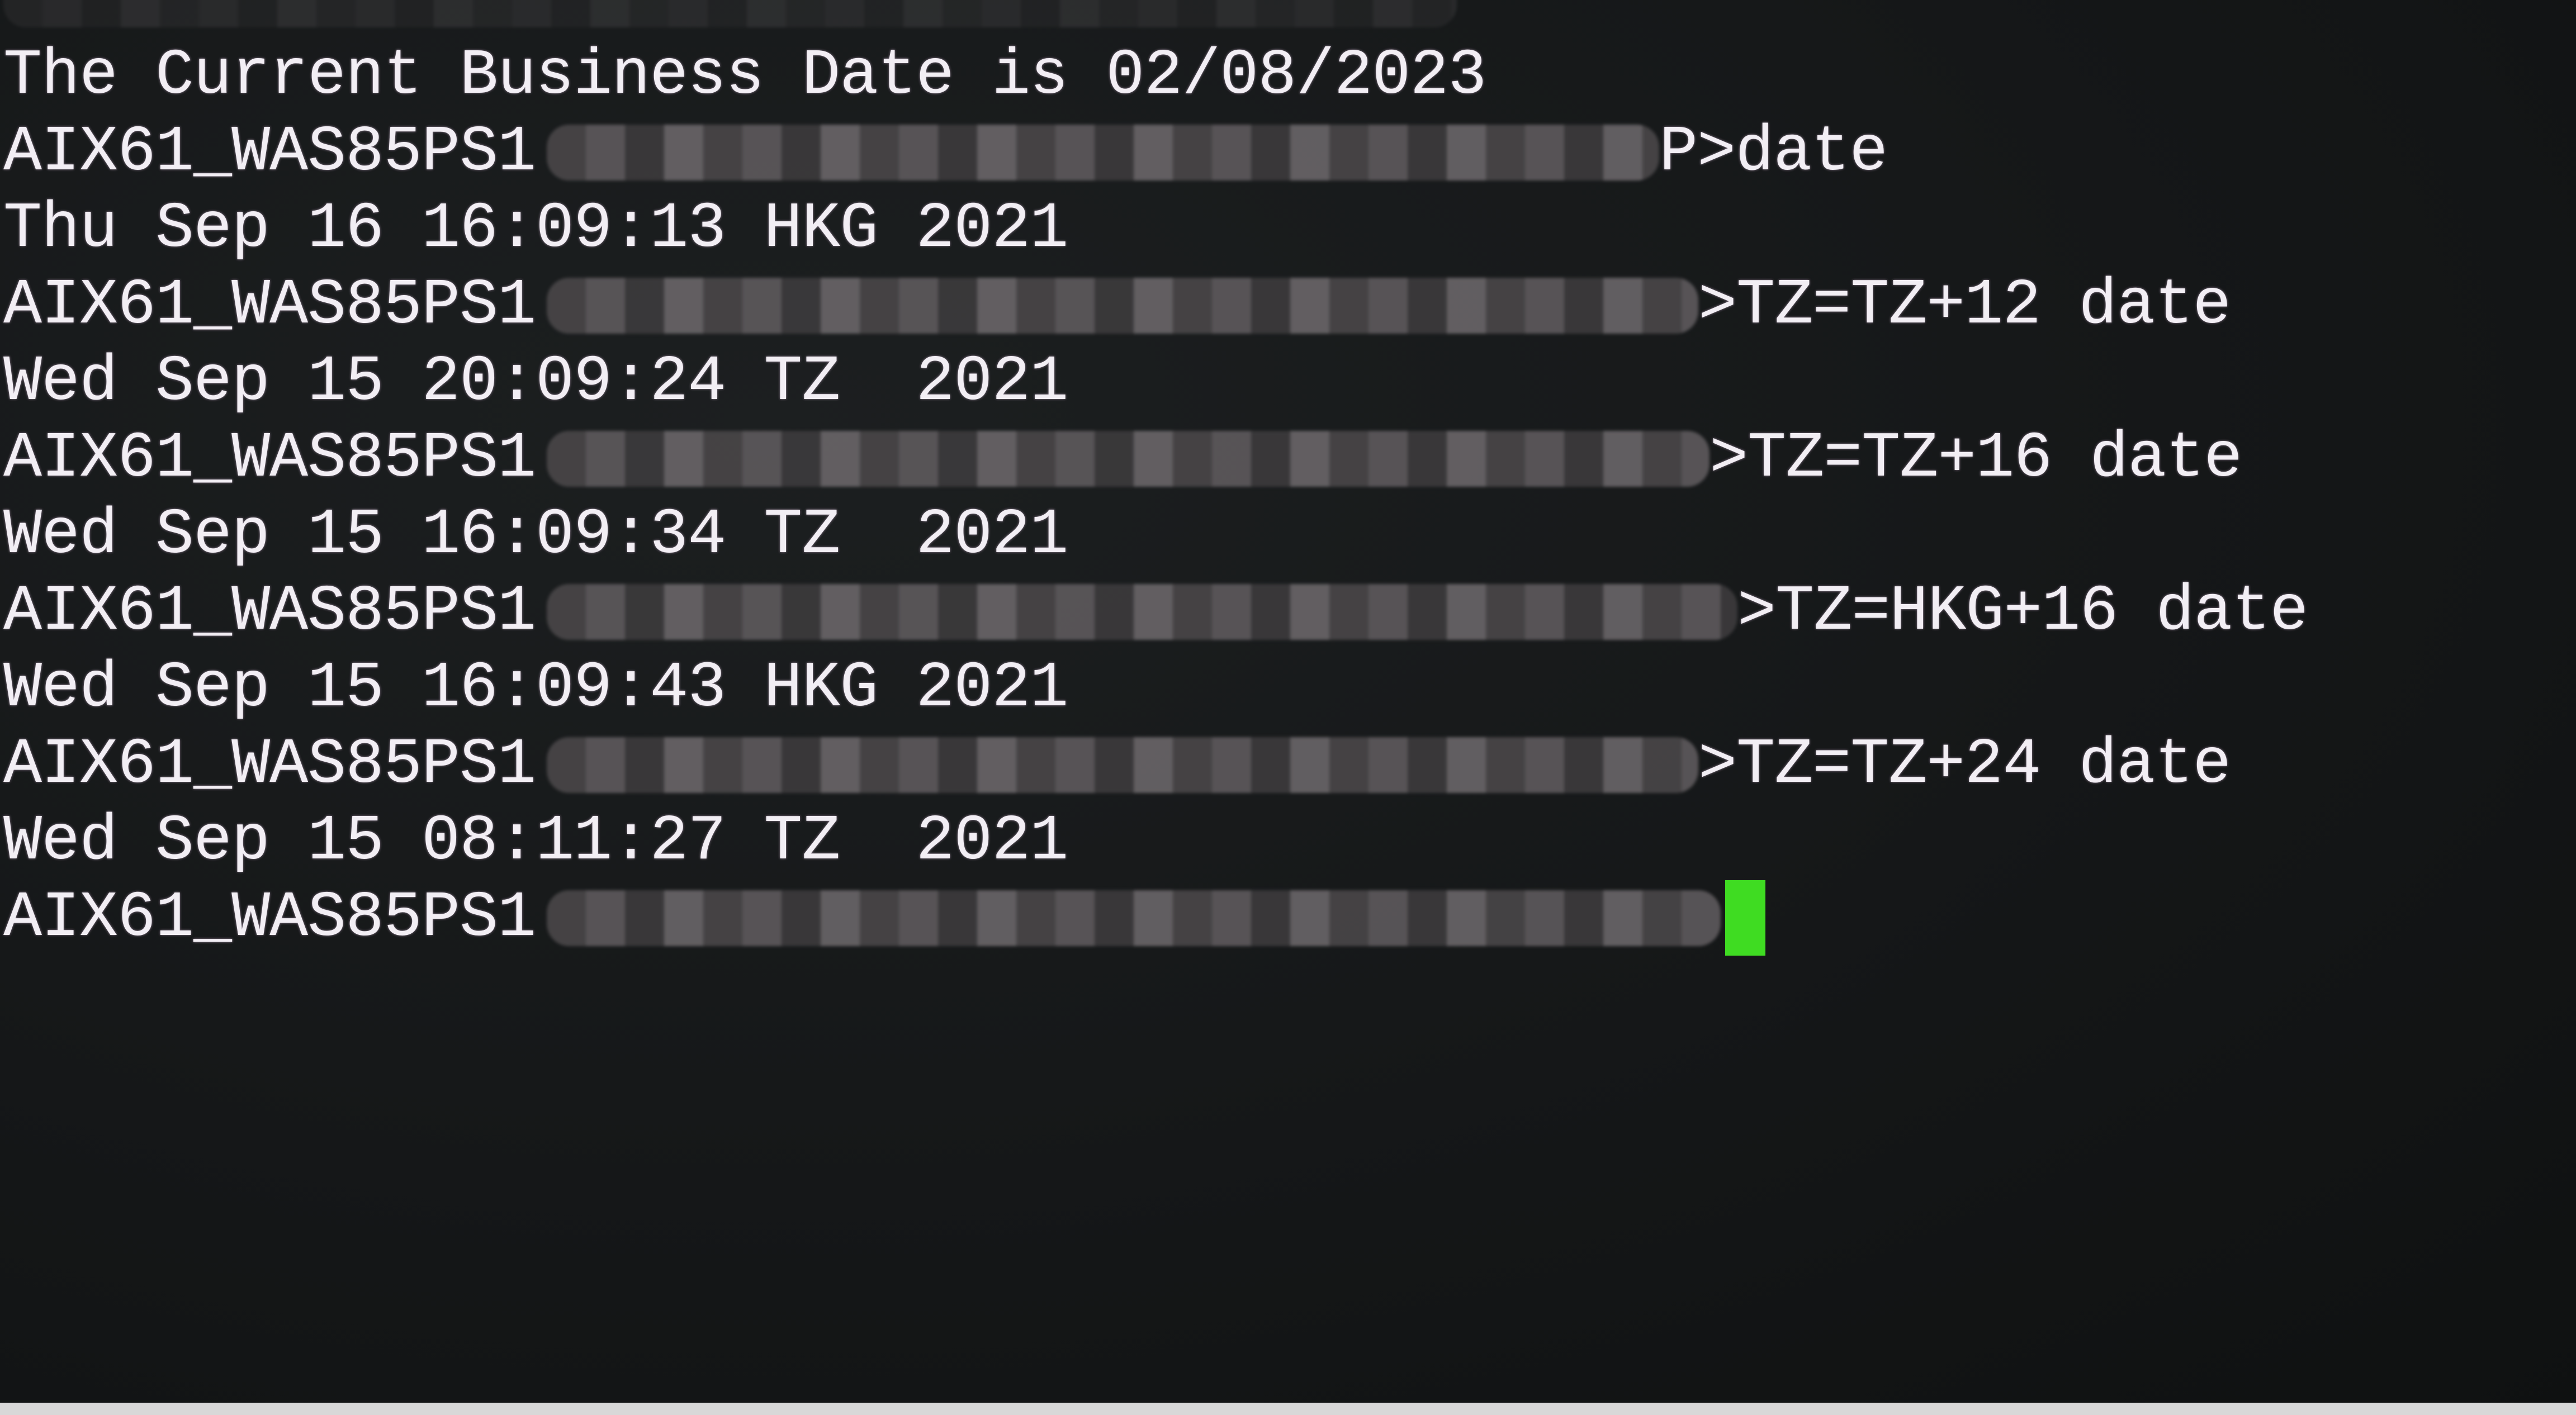 This screenshot has width=2576, height=1415. Describe the element at coordinates (1155, 688) in the screenshot. I see `terminal-line: Wed Sep 15 16:09:43 HKG 2021` at that location.